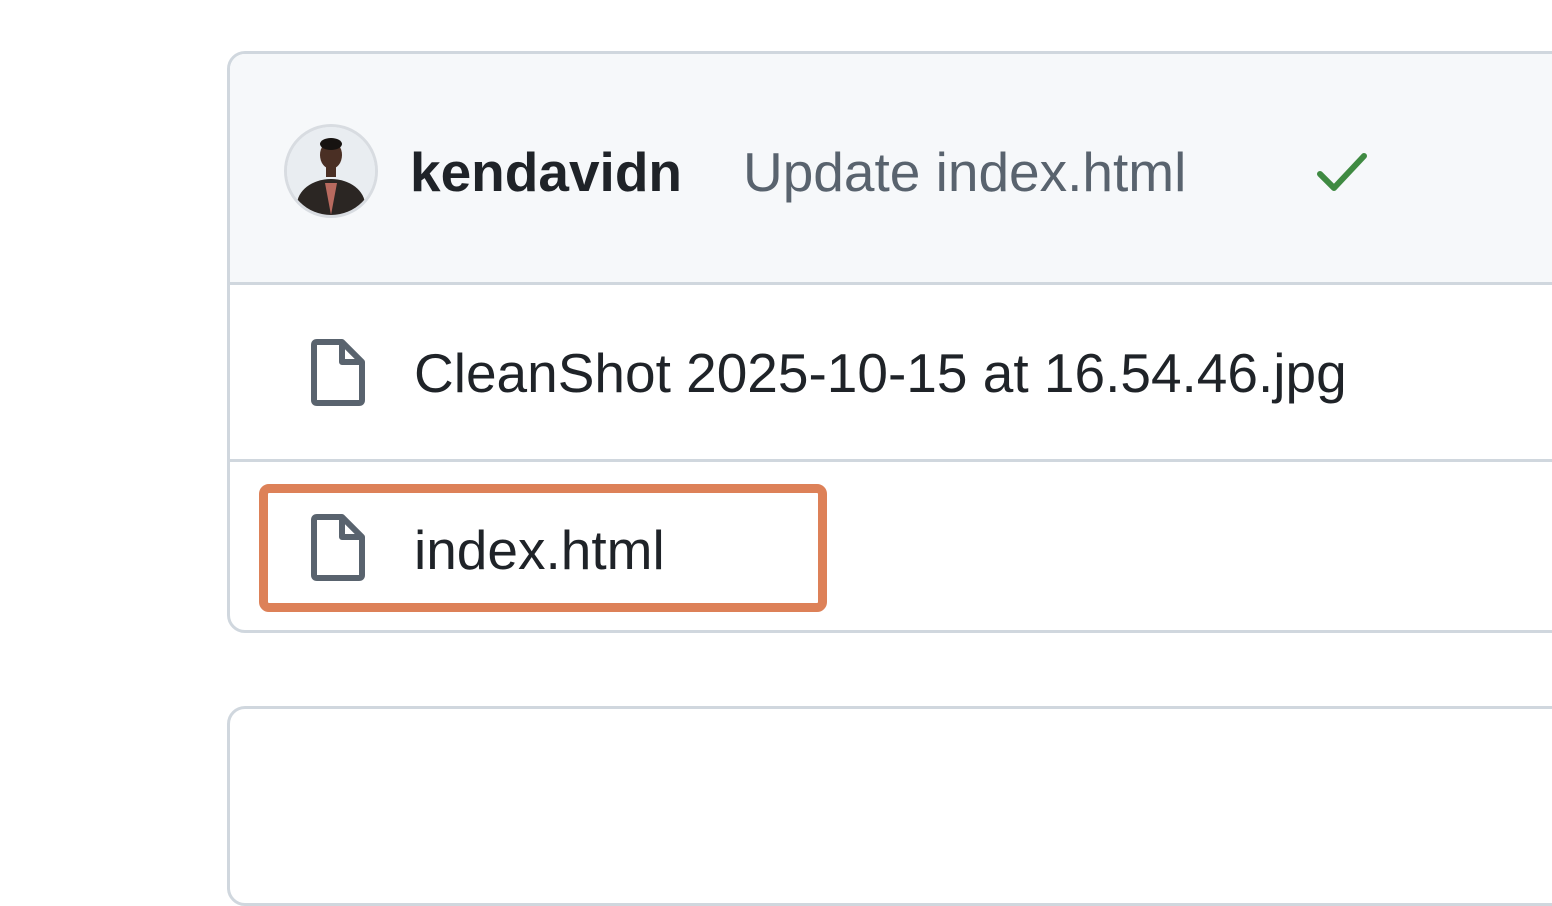 This screenshot has height=906, width=1552. Describe the element at coordinates (1342, 172) in the screenshot. I see `check-icon` at that location.